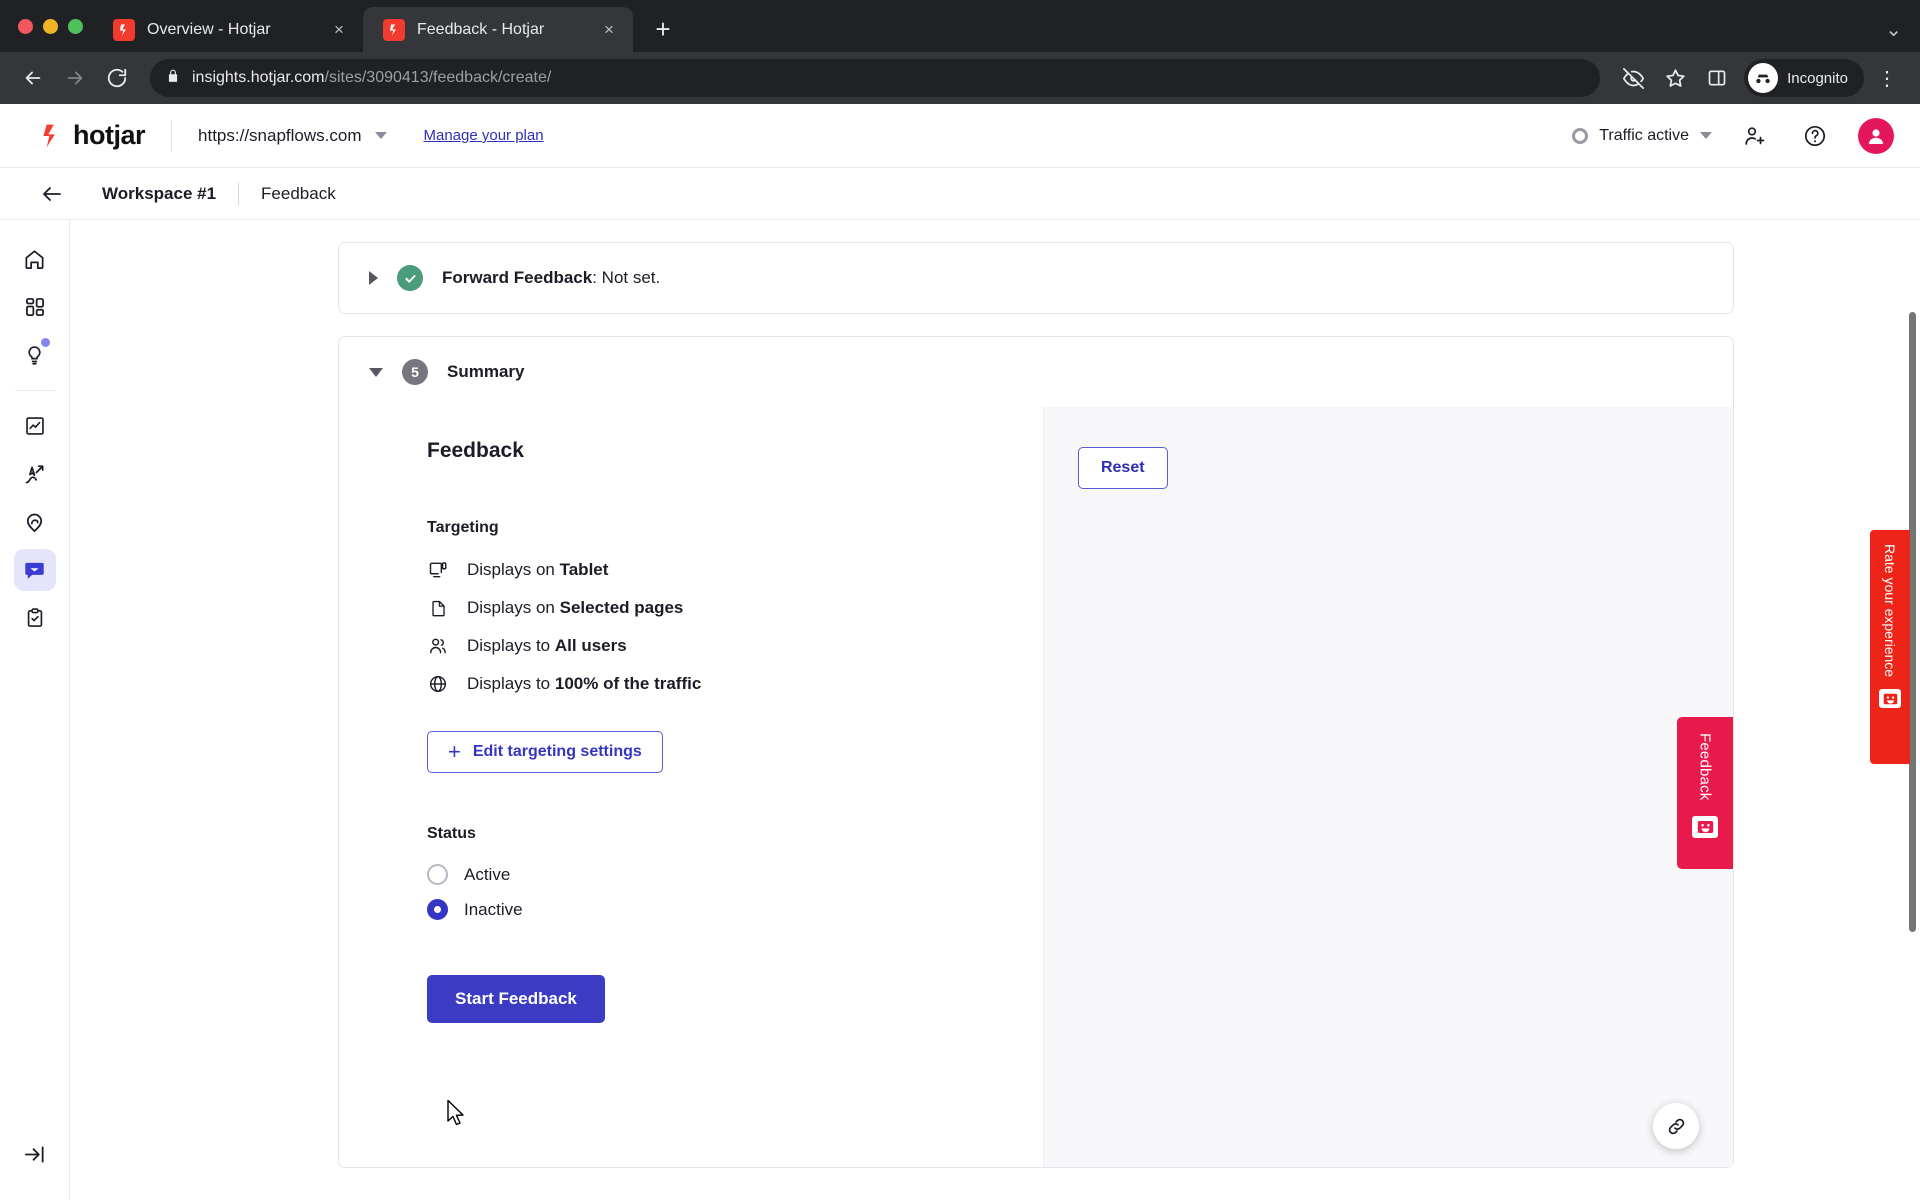 The image size is (1920, 1200). Describe the element at coordinates (117, 78) in the screenshot. I see `reload-icon` at that location.